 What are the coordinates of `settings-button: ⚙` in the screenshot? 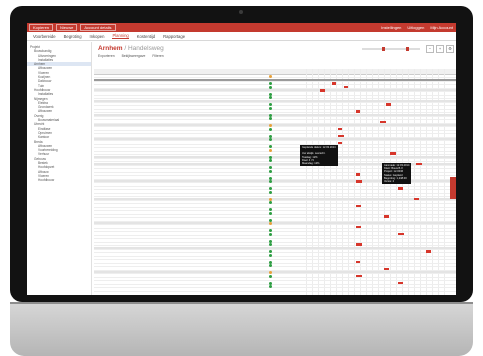 It's located at (450, 49).